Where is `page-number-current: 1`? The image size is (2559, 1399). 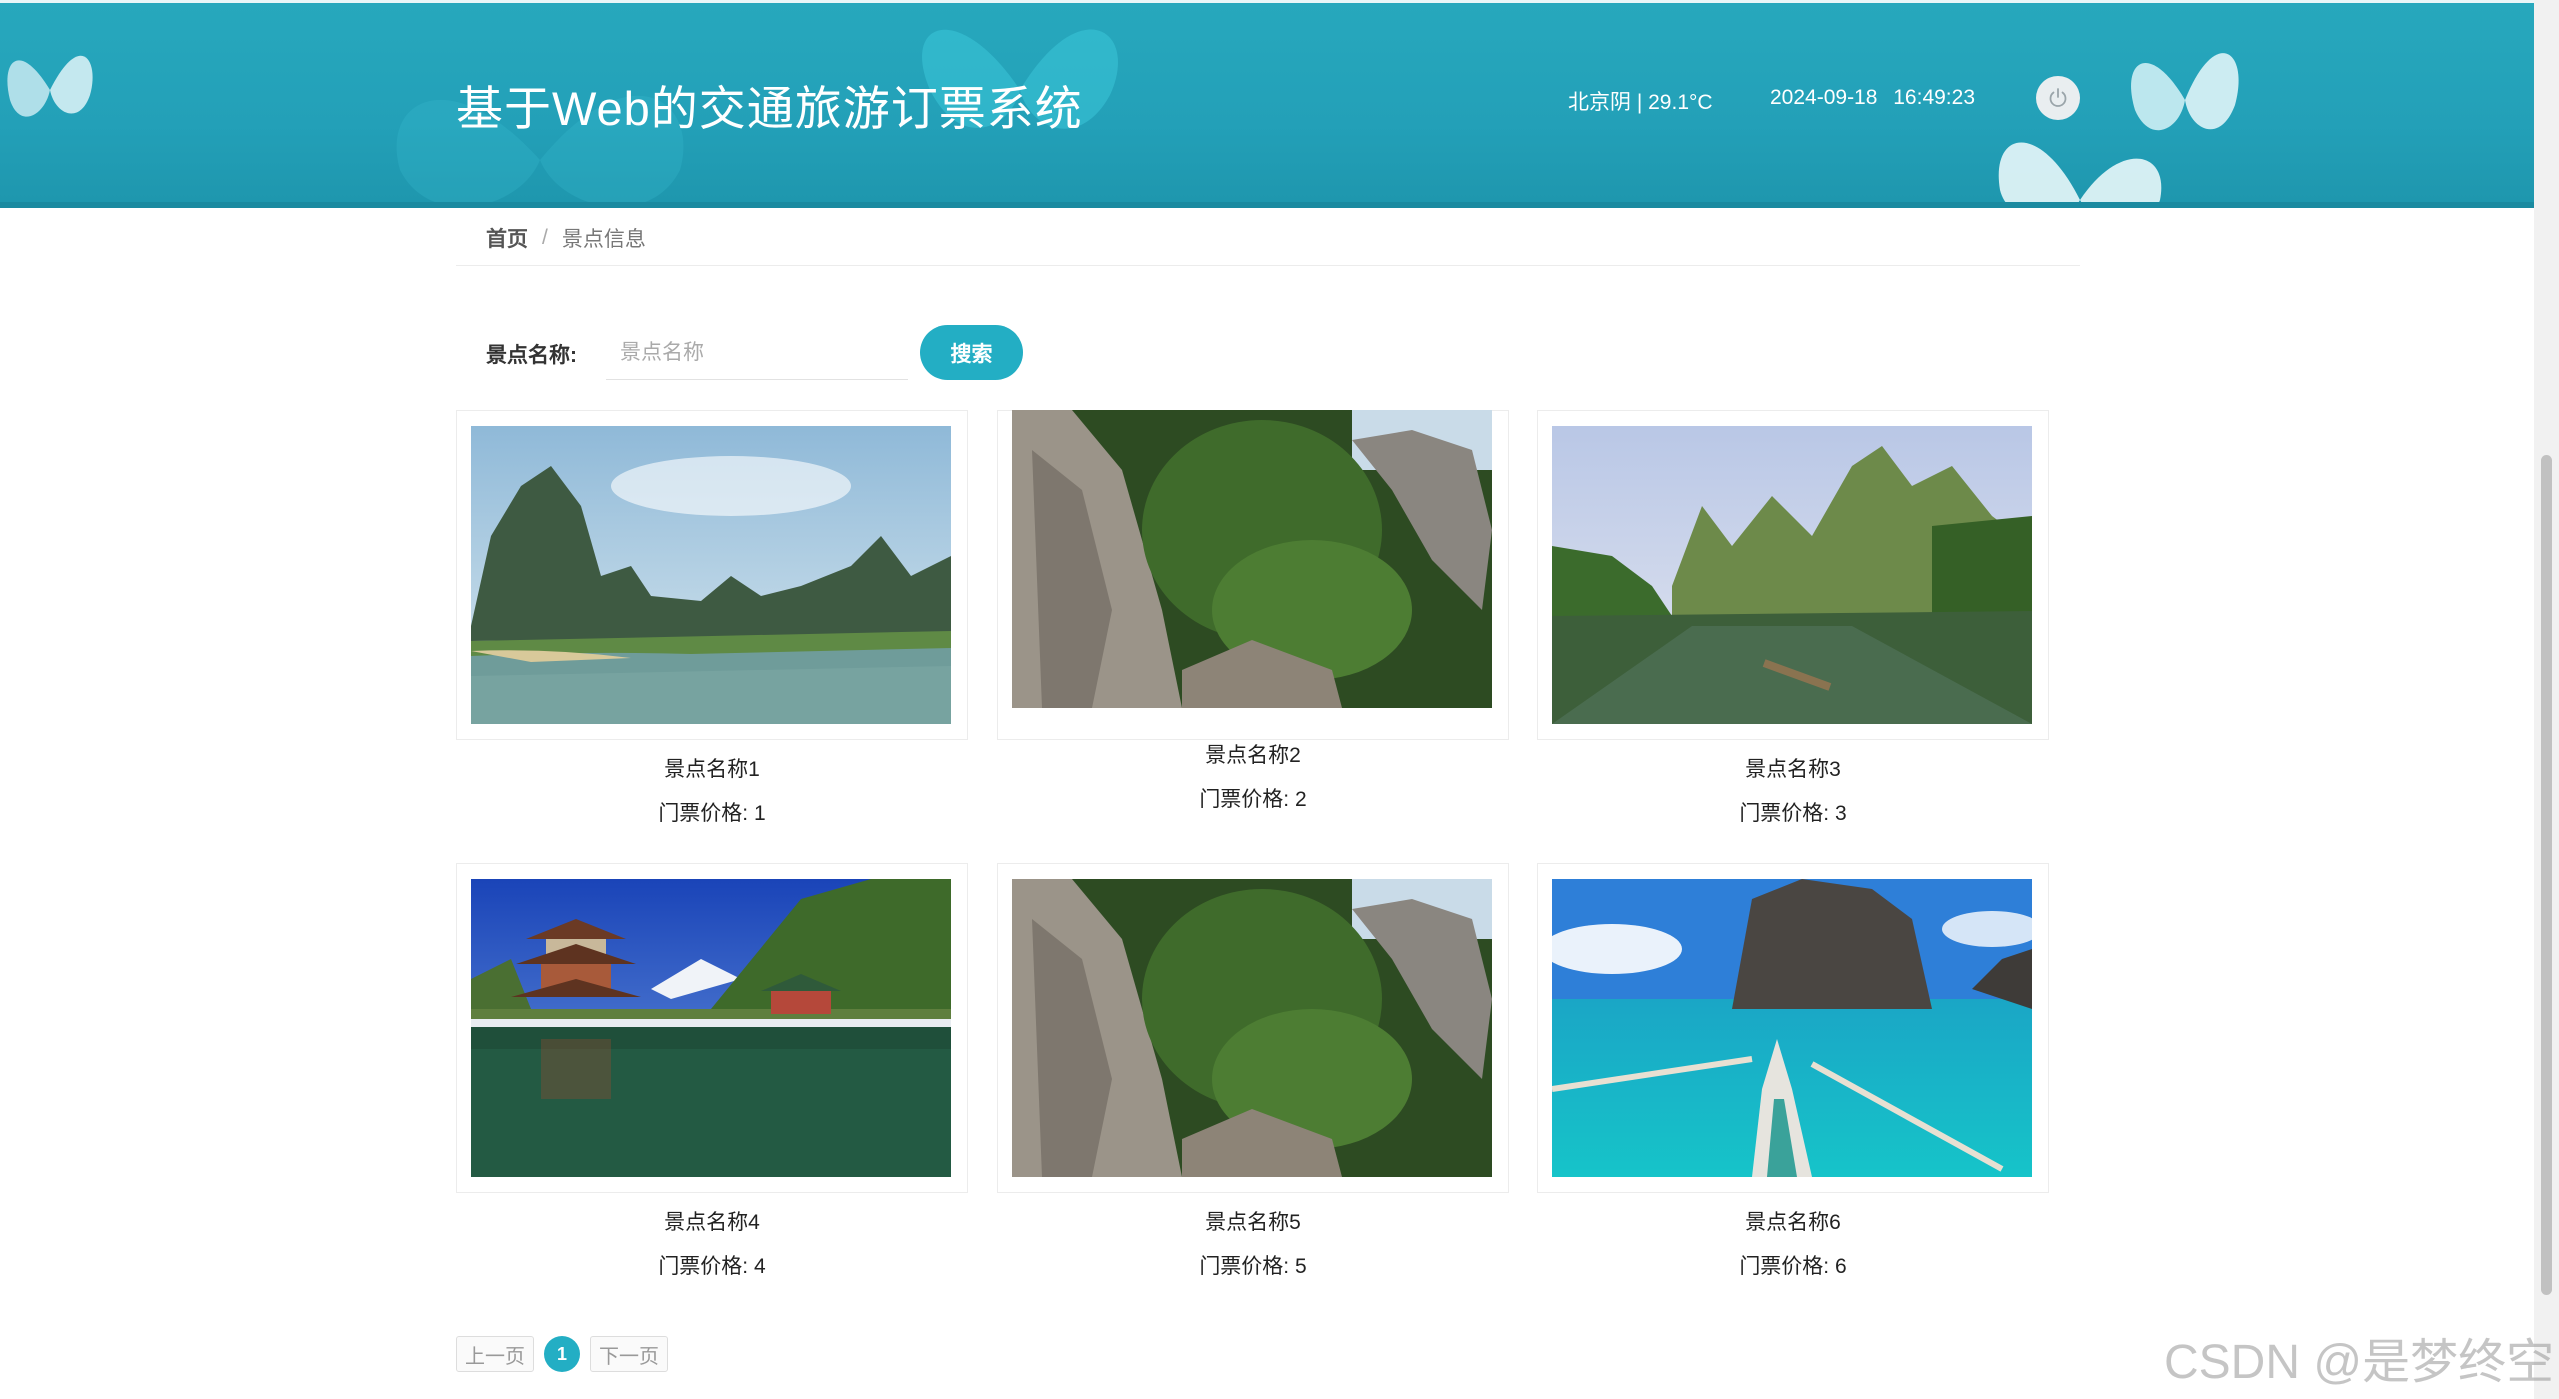
page-number-current: 1 is located at coordinates (562, 1354).